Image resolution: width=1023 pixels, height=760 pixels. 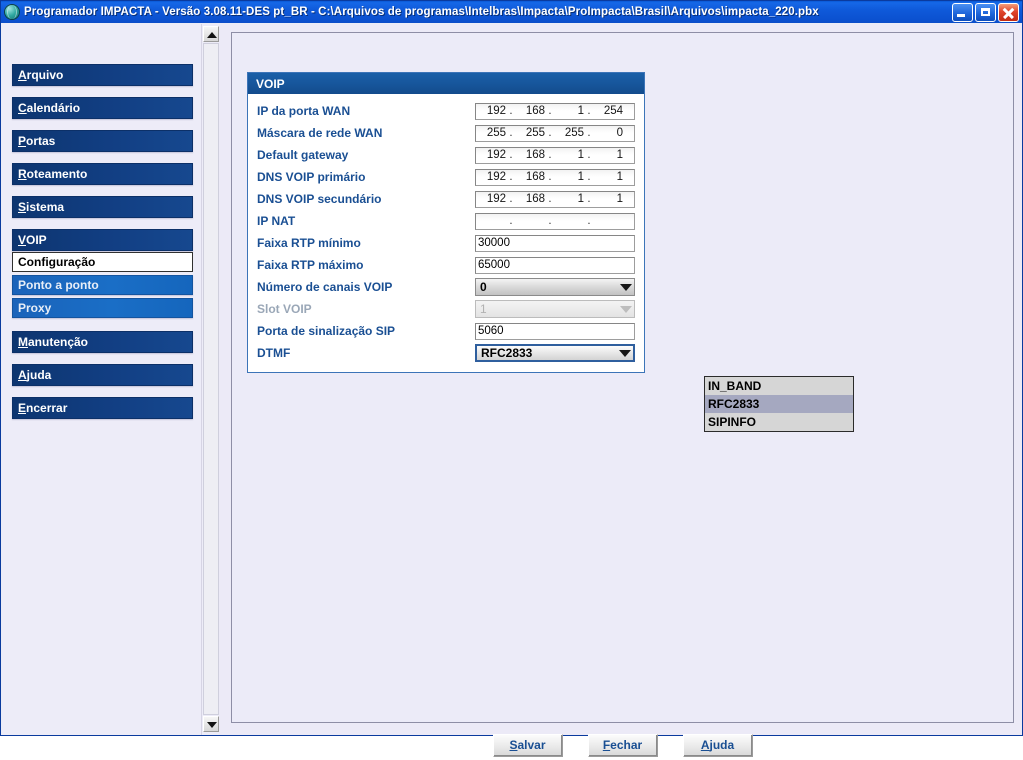 I want to click on dtmf-dropdown-list: IN_BAND RFC2833 SIPINFO, so click(x=779, y=404).